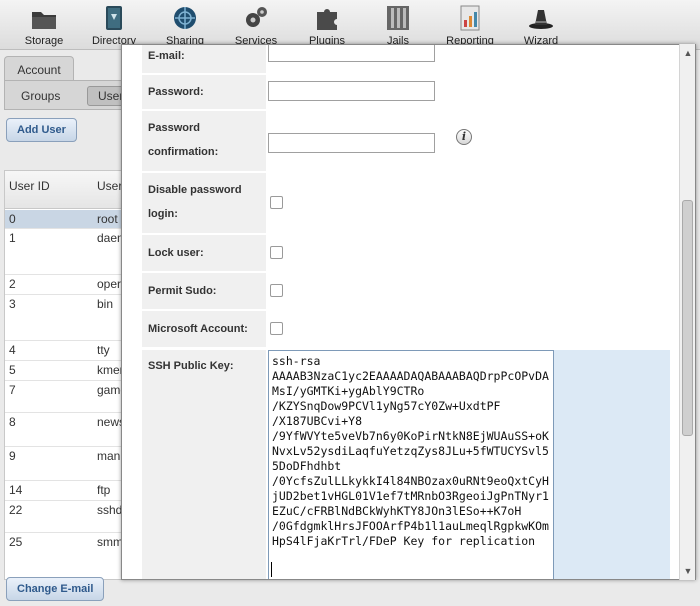  What do you see at coordinates (110, 370) in the screenshot?
I see `username-cell: kmem` at bounding box center [110, 370].